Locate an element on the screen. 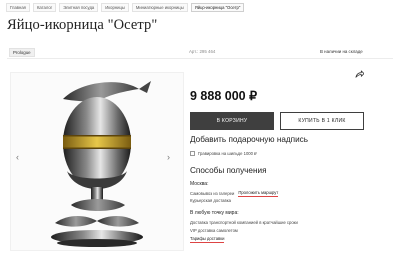  chevron-left-icon: ‹ is located at coordinates (17, 157).